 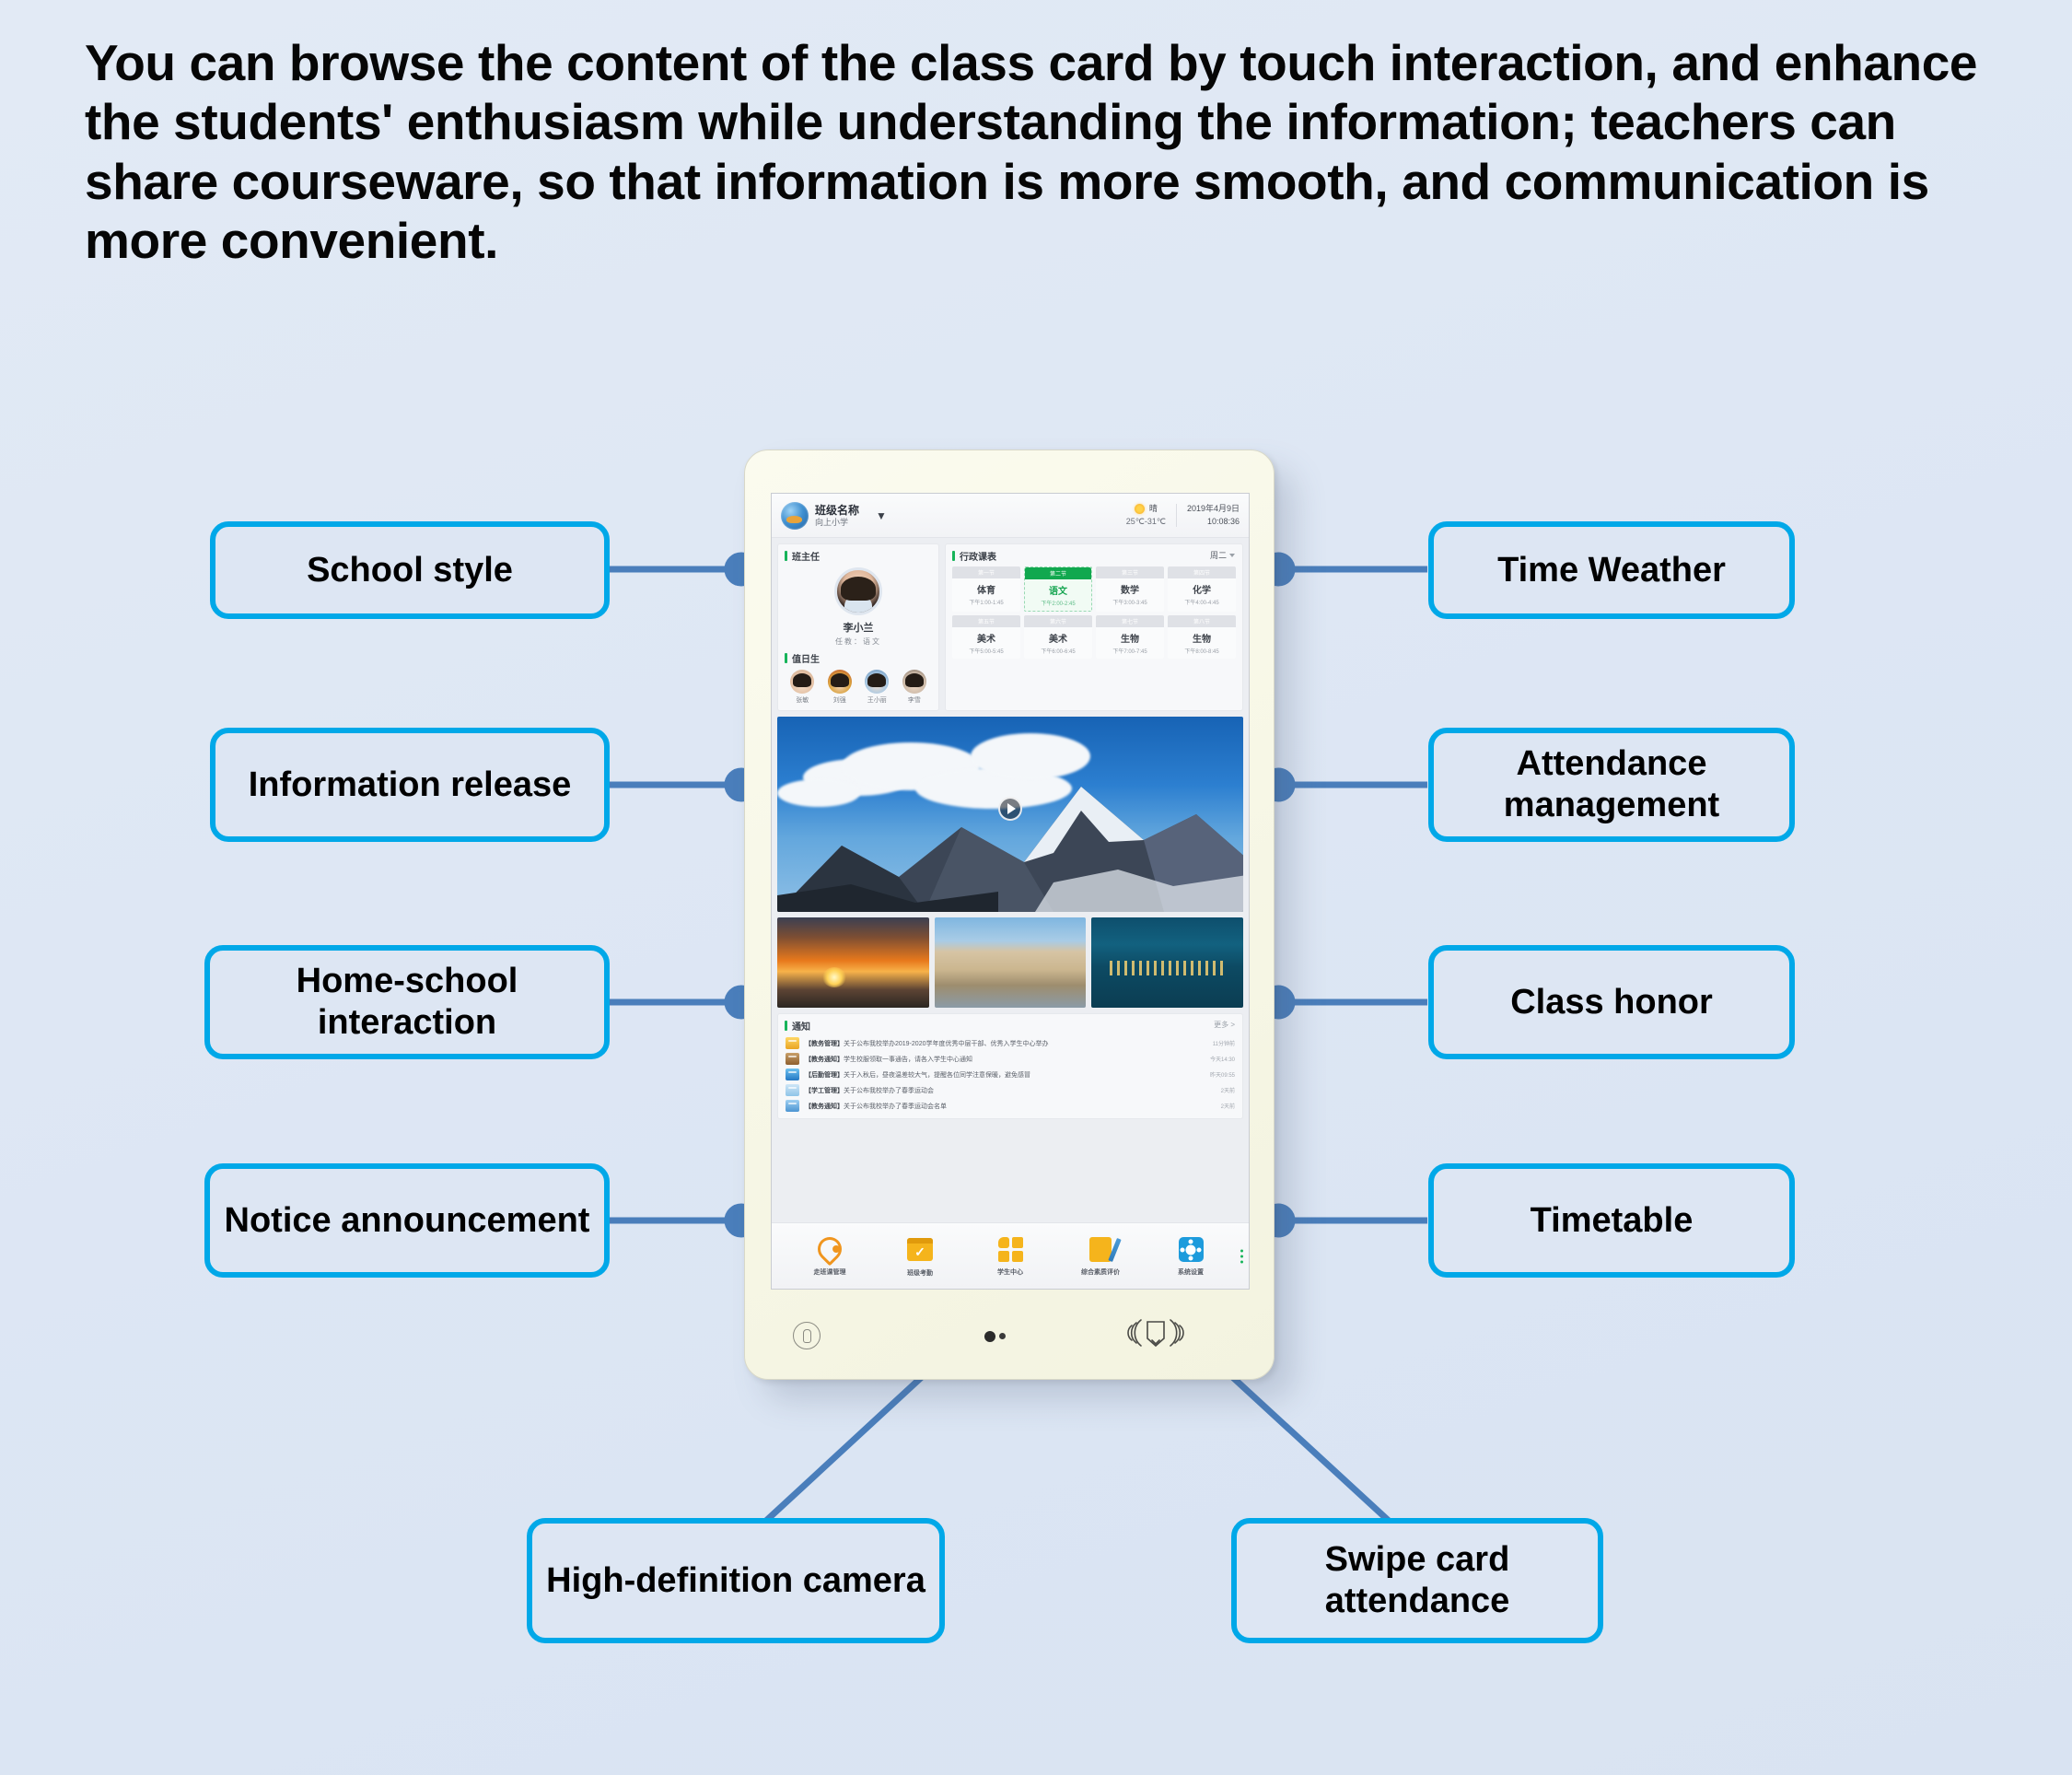 I want to click on callout-label: Swipe card attendance, so click(x=1417, y=1580).